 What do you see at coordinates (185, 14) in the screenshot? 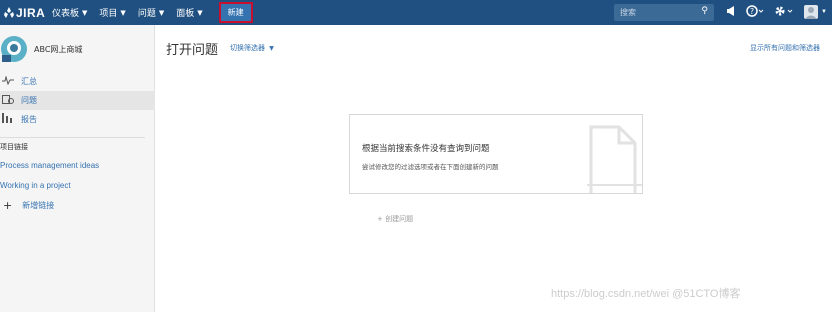
I see `nav-boards-label: 面板` at bounding box center [185, 14].